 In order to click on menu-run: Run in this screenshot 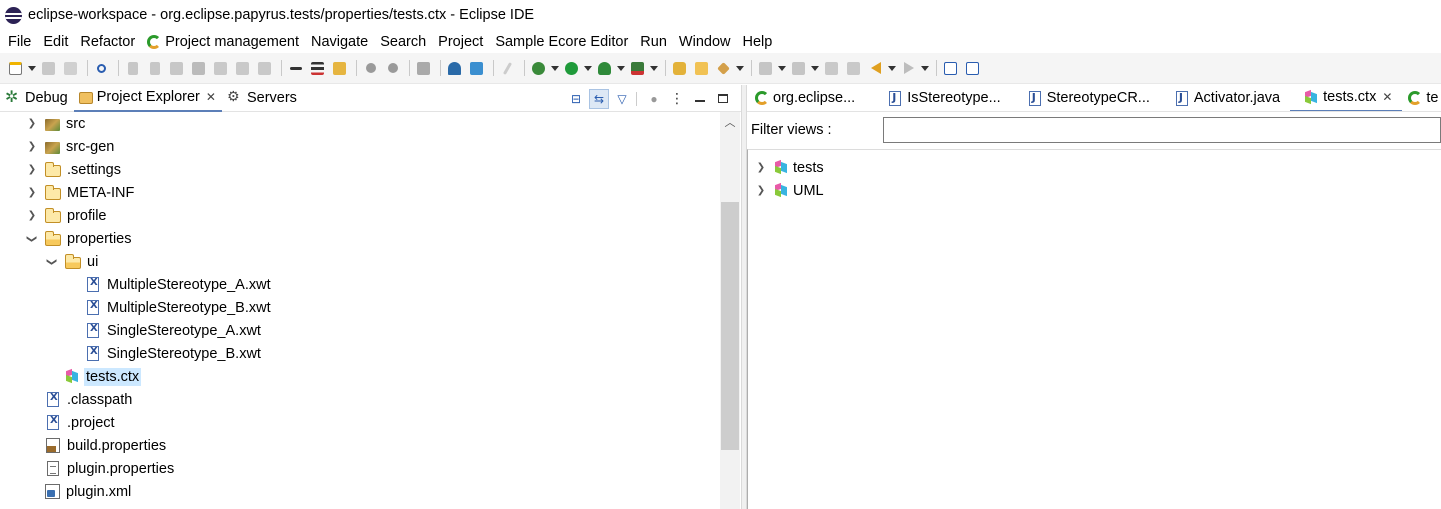, I will do `click(653, 42)`.